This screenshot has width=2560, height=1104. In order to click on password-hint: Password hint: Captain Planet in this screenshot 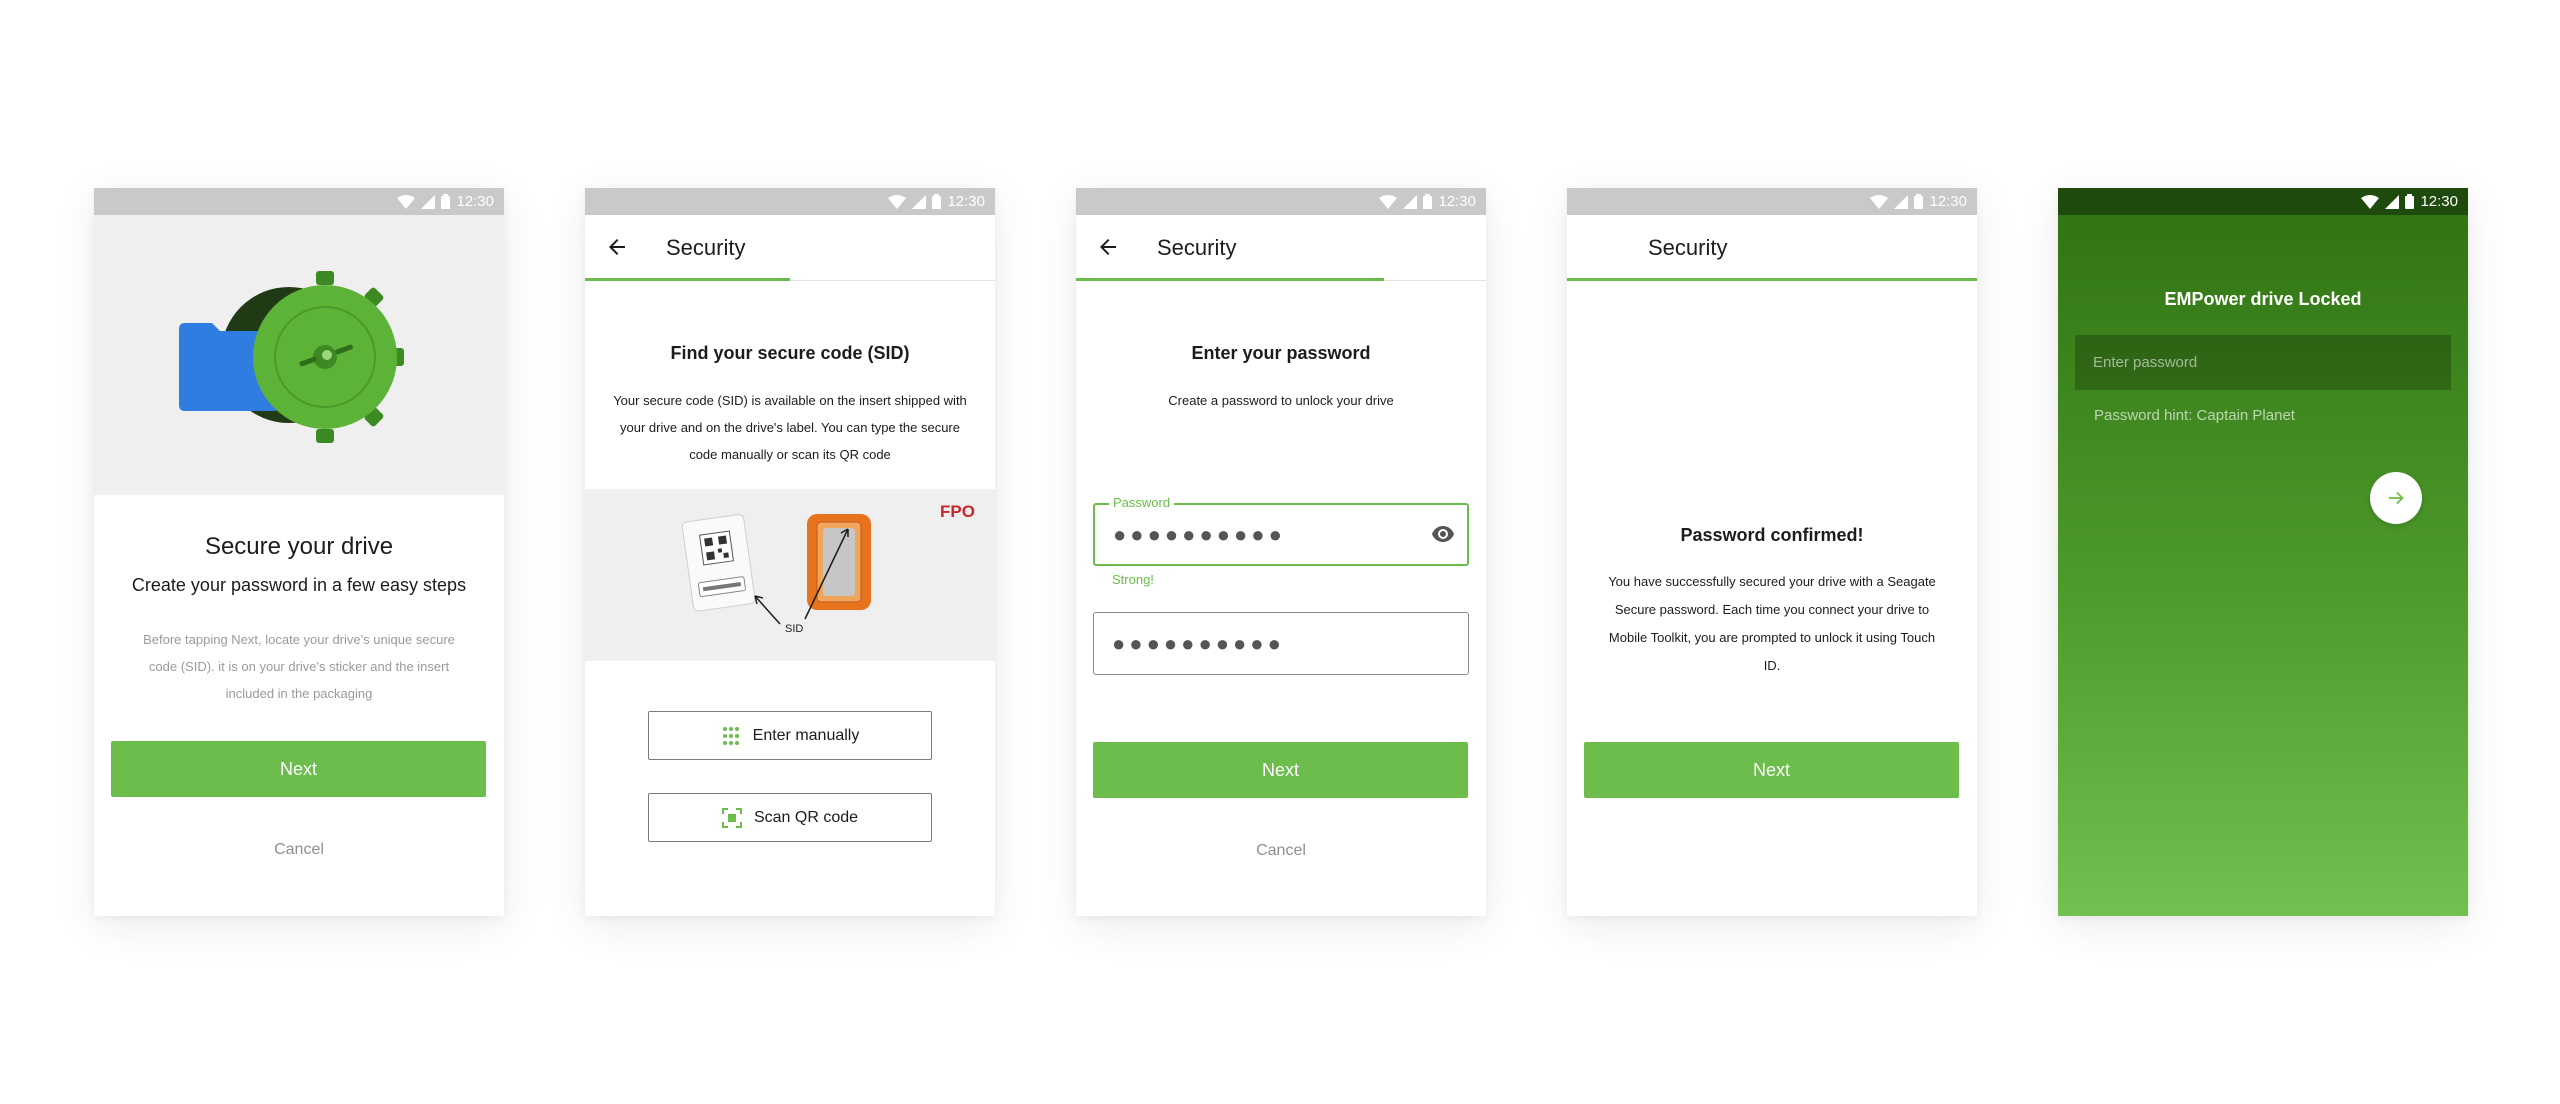, I will do `click(2194, 415)`.